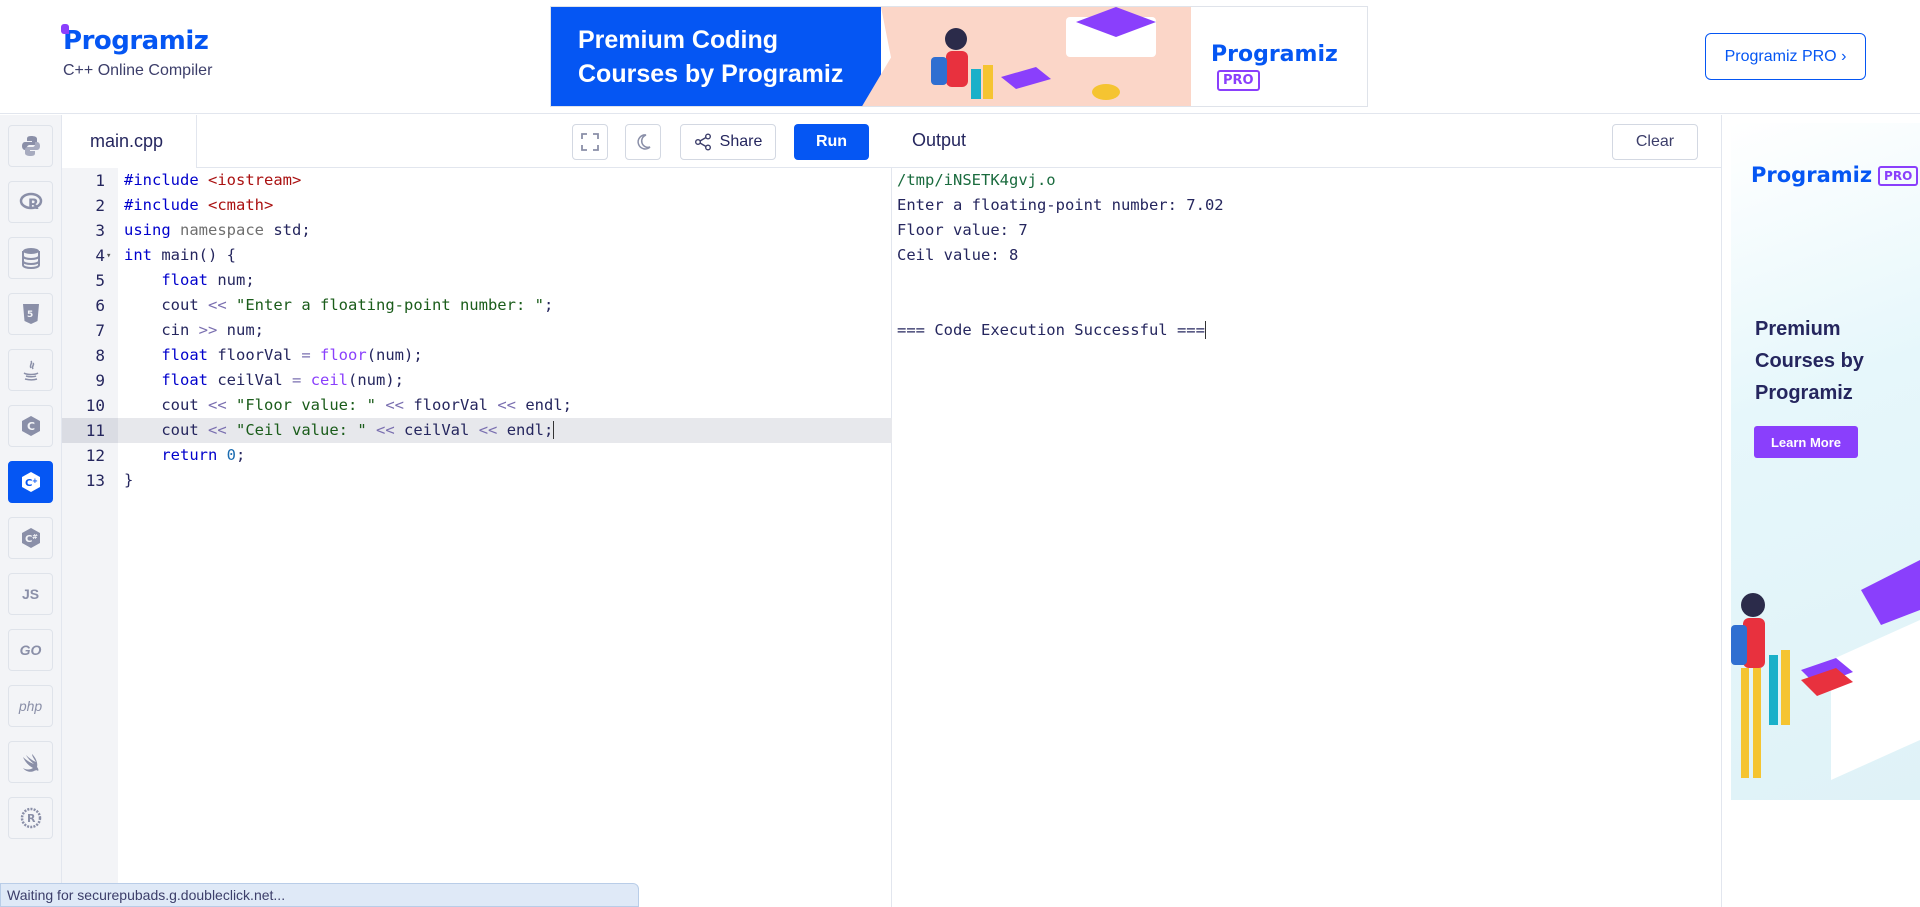 Image resolution: width=1920 pixels, height=907 pixels. Describe the element at coordinates (1307, 141) in the screenshot. I see `output-header: Output Clear` at that location.